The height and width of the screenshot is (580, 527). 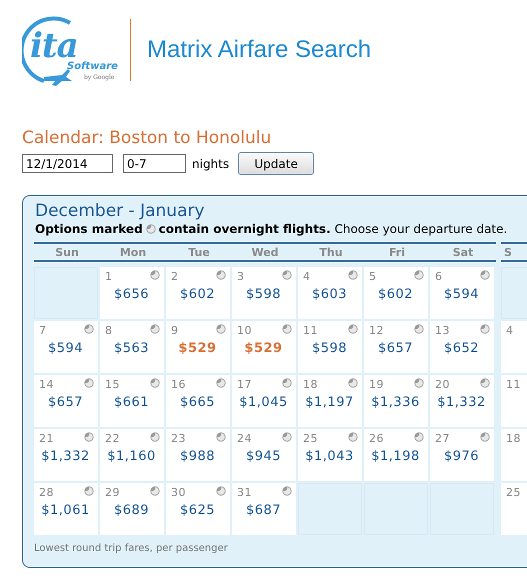 I want to click on fare-price: $529, so click(x=263, y=348).